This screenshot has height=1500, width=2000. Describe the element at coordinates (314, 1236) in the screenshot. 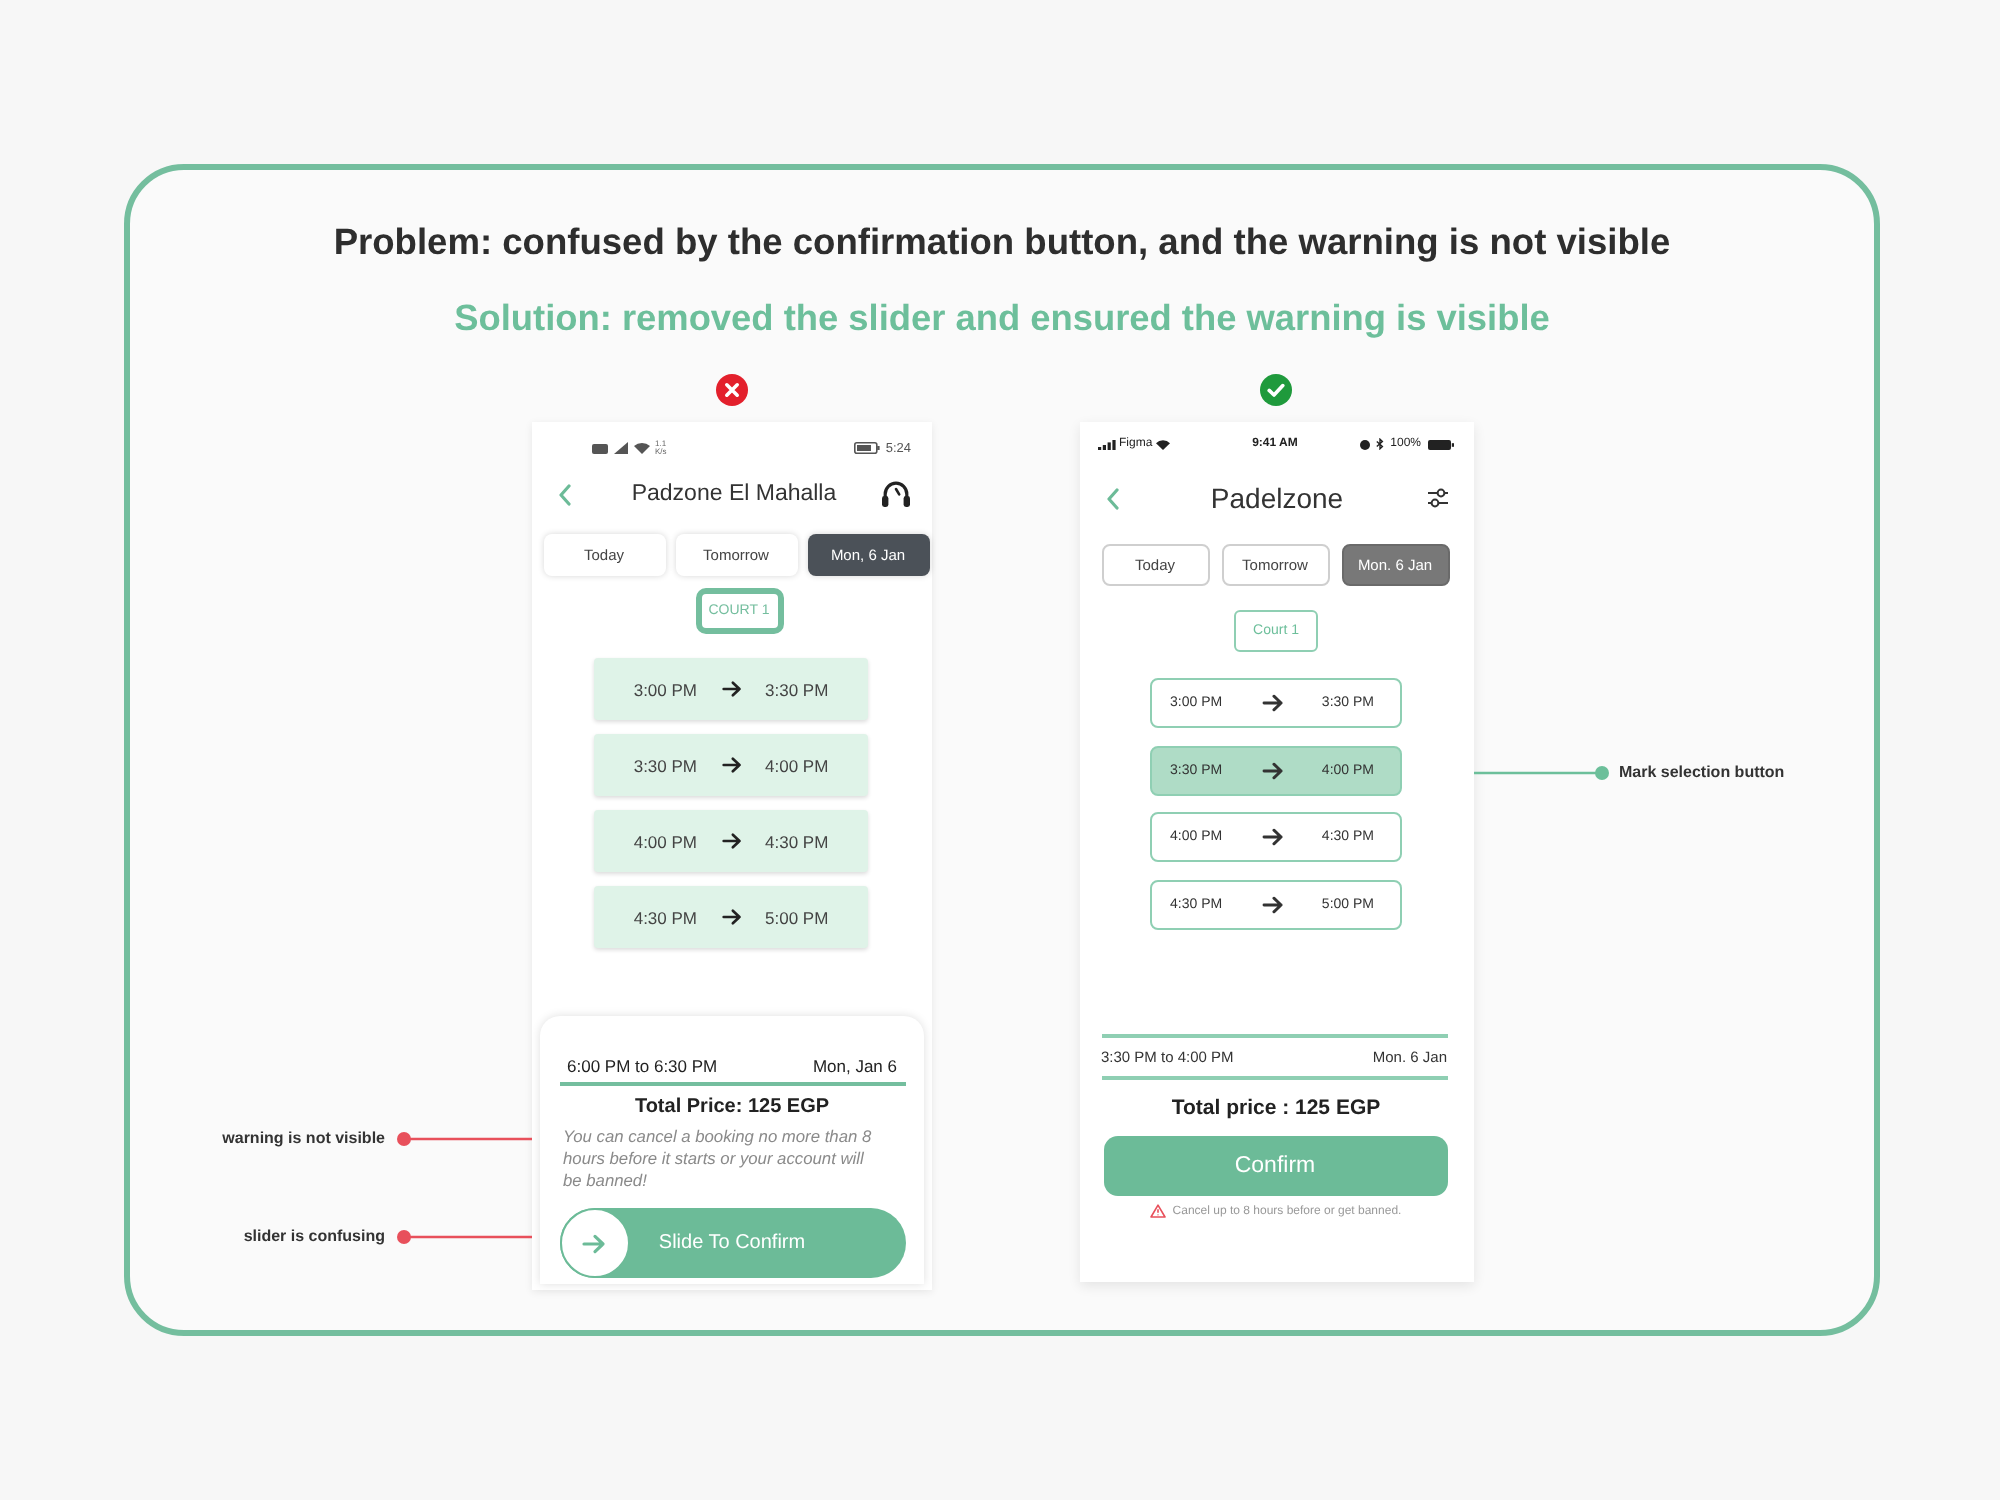

I see `annotation-label: slider is confusing` at that location.